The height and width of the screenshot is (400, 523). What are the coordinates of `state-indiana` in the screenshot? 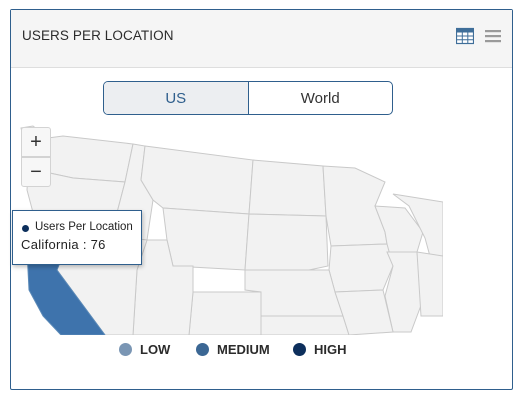 It's located at (429, 284).